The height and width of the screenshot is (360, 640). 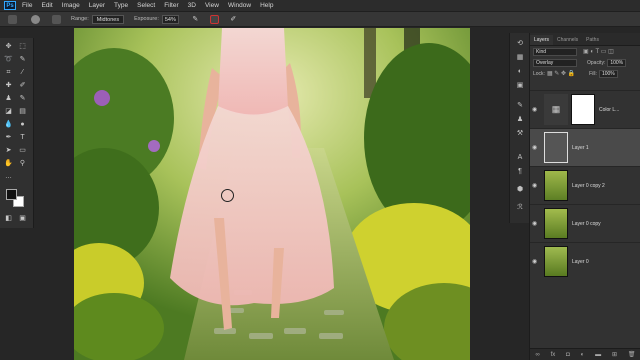 What do you see at coordinates (22, 124) in the screenshot?
I see `dodge-tool-icon: ●` at bounding box center [22, 124].